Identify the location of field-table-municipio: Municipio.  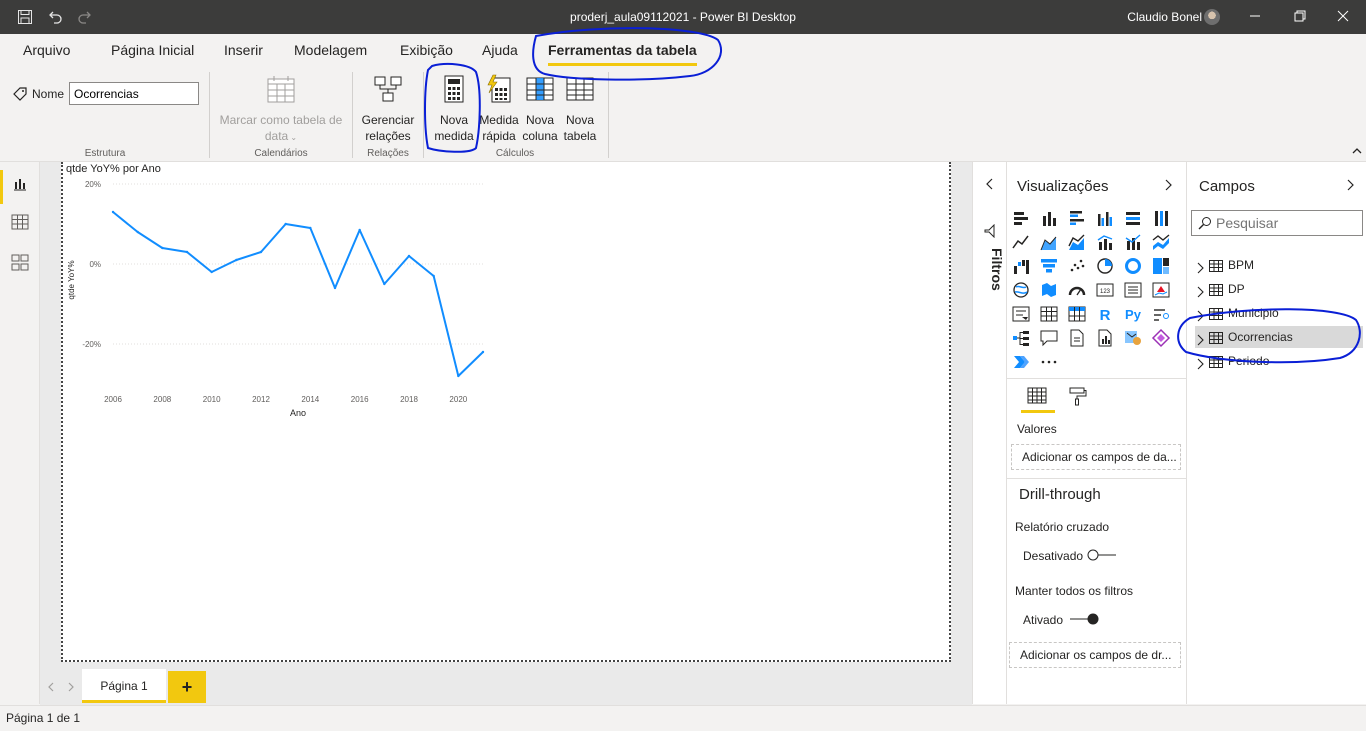
(1279, 313).